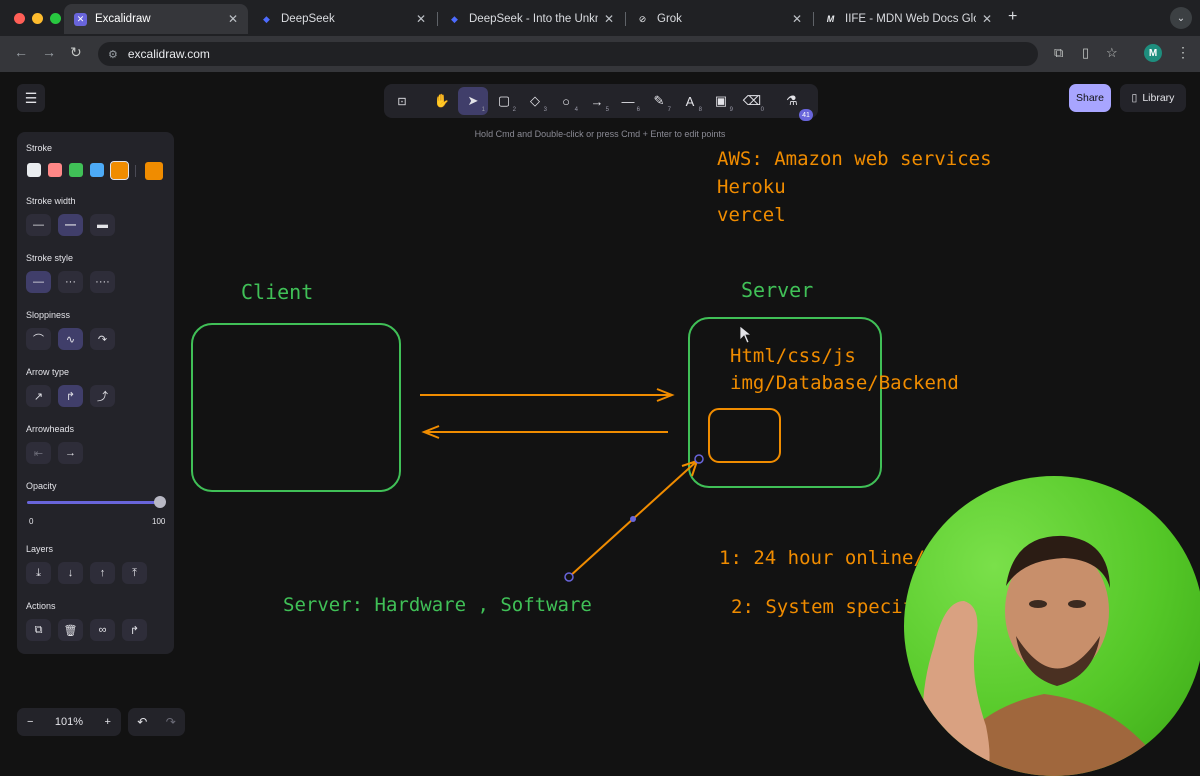 This screenshot has width=1200, height=776. I want to click on tab-excalidraw: ✕ Excalidraw ✕, so click(156, 19).